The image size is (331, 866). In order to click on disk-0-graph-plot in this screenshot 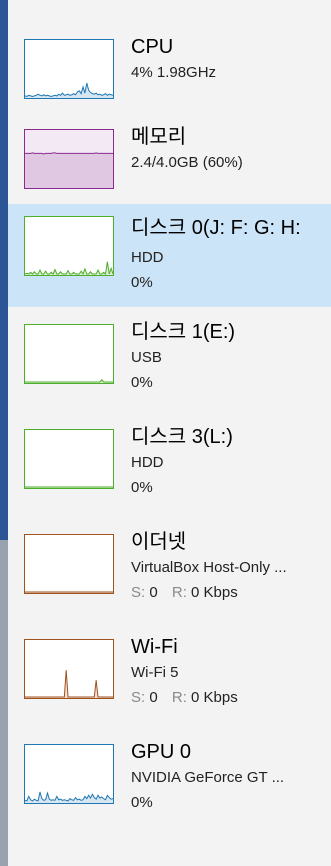, I will do `click(69, 268)`.